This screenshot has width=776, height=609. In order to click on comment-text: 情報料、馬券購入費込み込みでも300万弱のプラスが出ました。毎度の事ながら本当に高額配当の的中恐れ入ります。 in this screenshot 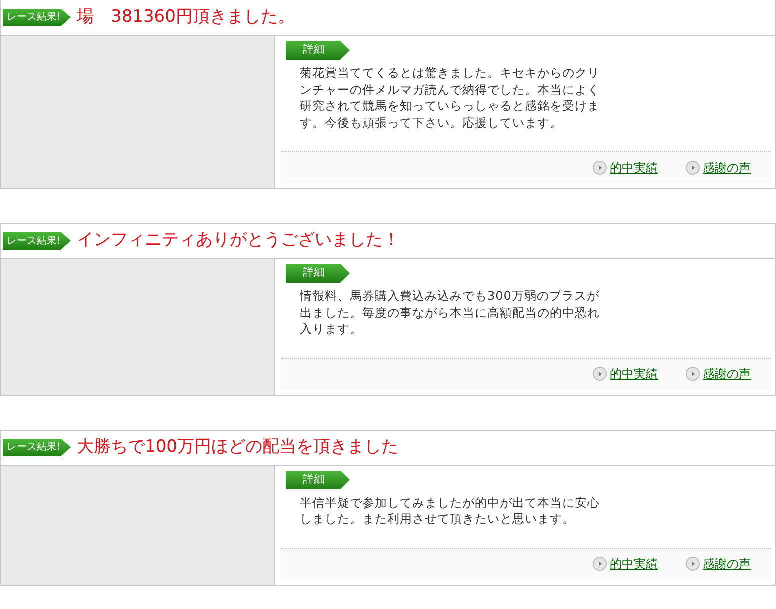, I will do `click(450, 313)`.